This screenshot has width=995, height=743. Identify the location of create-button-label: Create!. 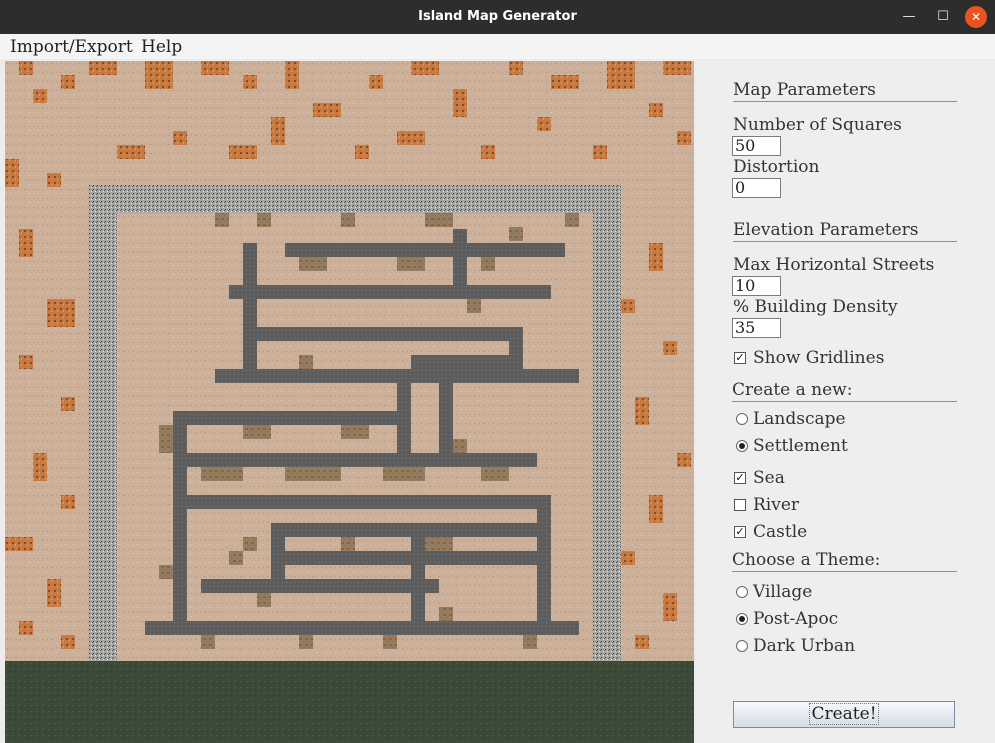
(844, 714).